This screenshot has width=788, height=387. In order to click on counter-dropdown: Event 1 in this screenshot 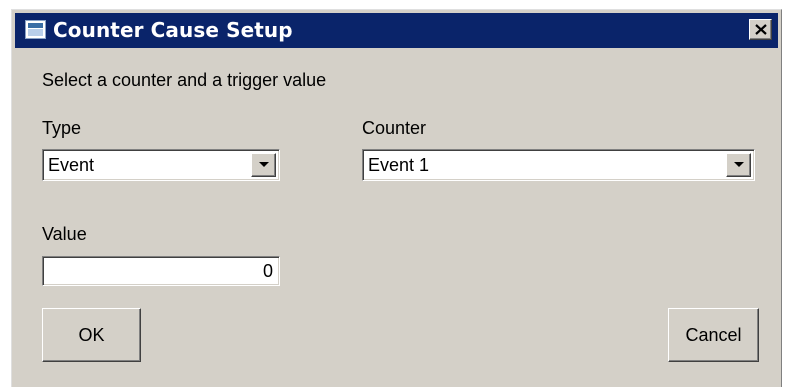, I will do `click(558, 165)`.